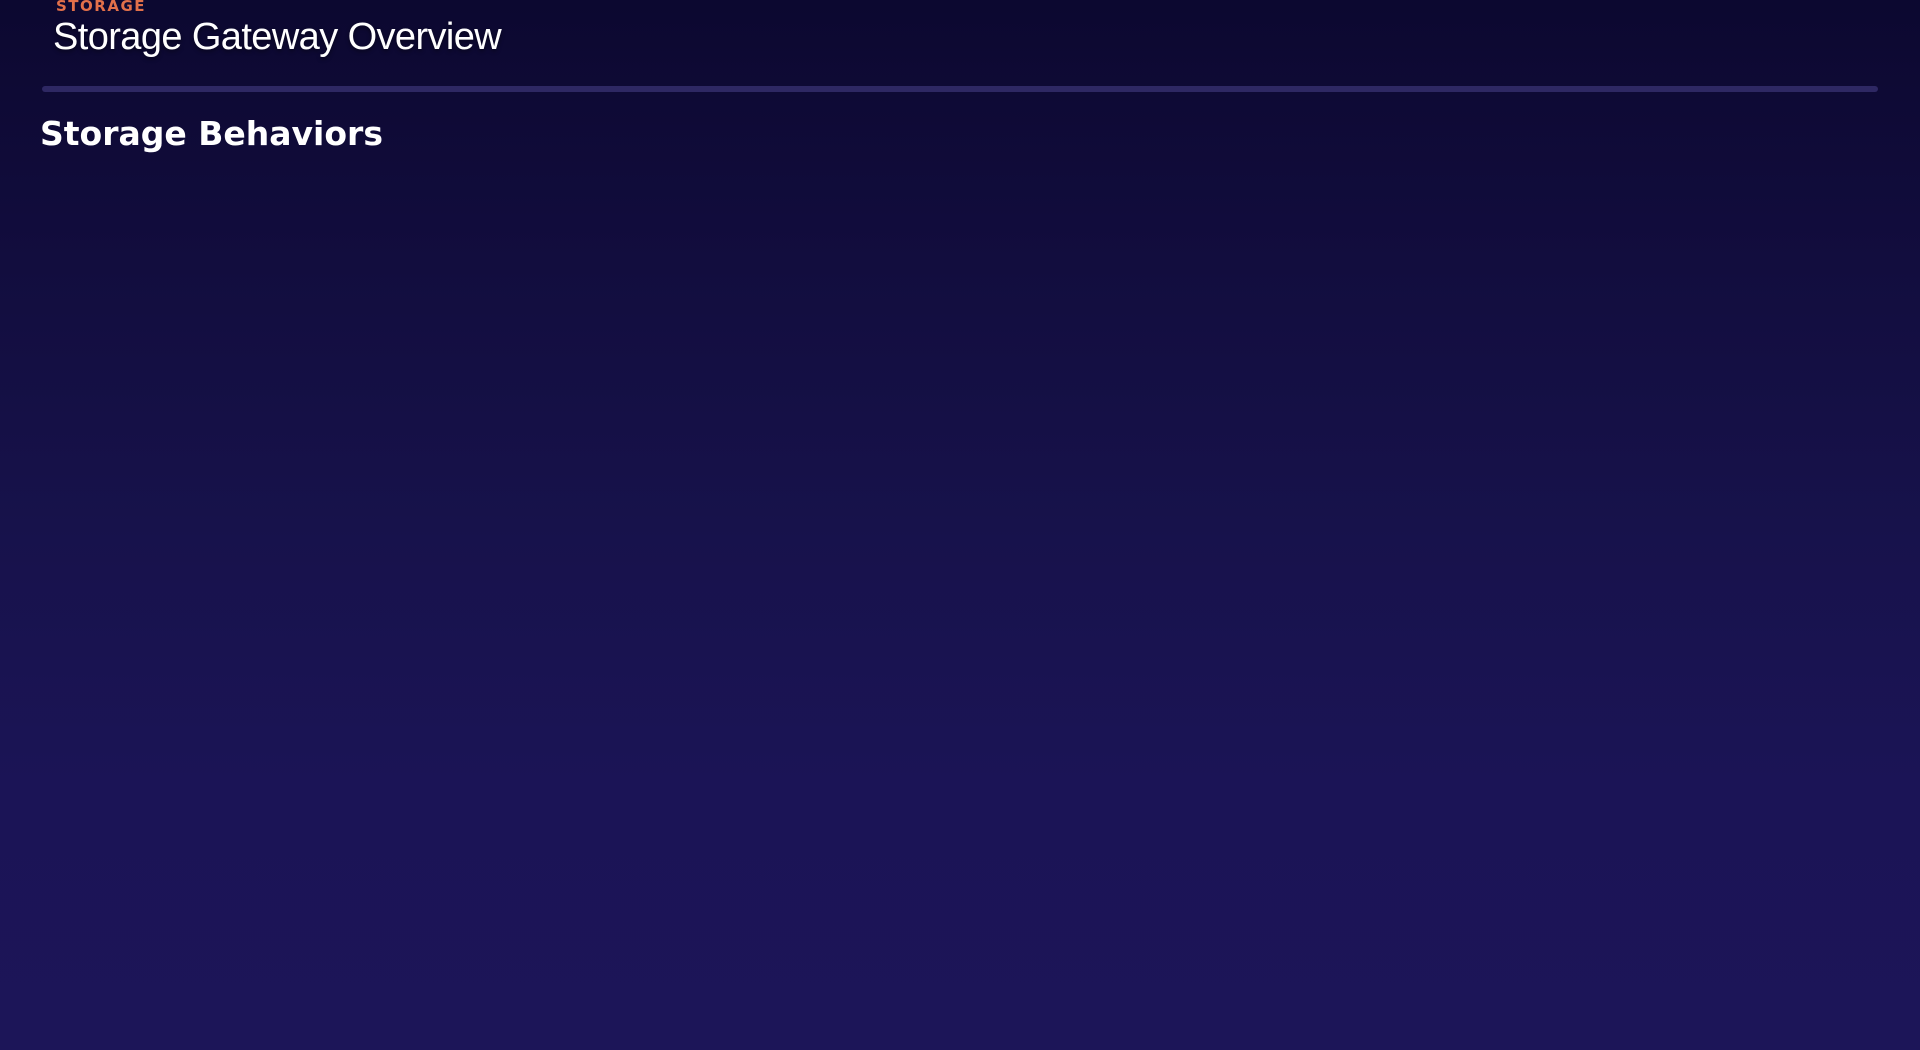  Describe the element at coordinates (277, 37) in the screenshot. I see `page-title: Storage Gateway Overview` at that location.